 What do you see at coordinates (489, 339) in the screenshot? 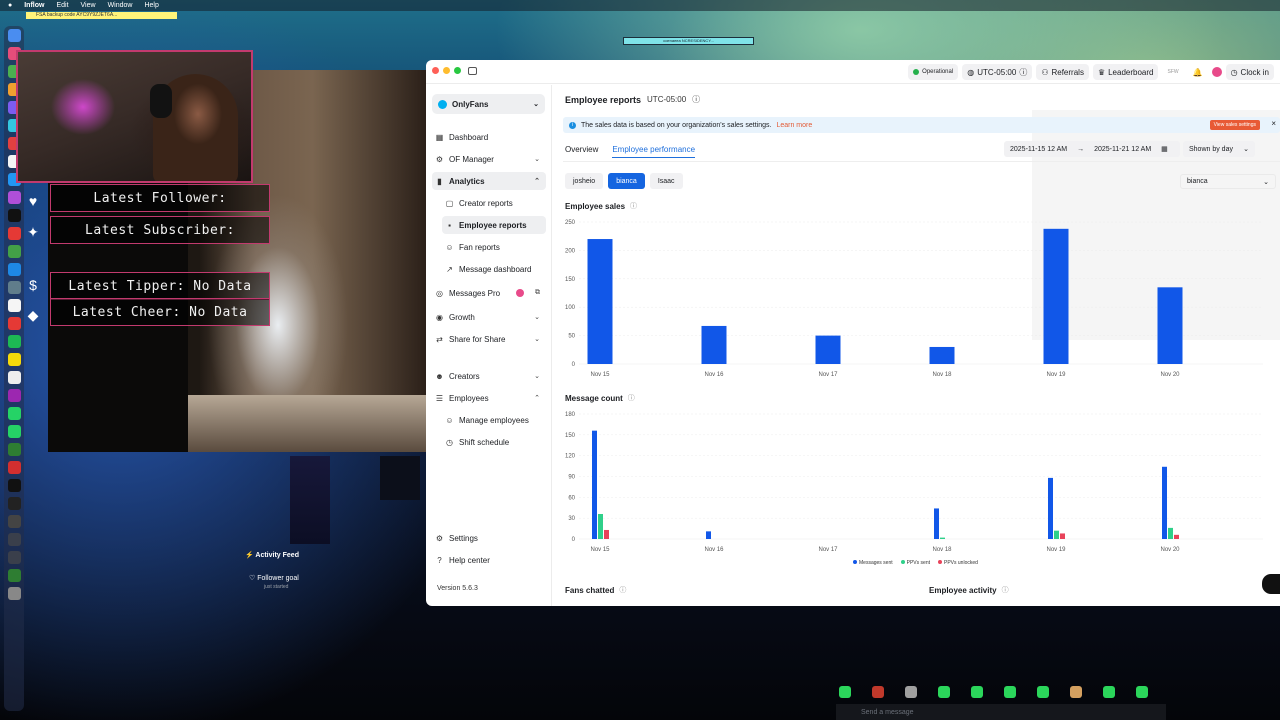
I see `sidebar-item-share-for-share: ⇄ Share for Share ⌄` at bounding box center [489, 339].